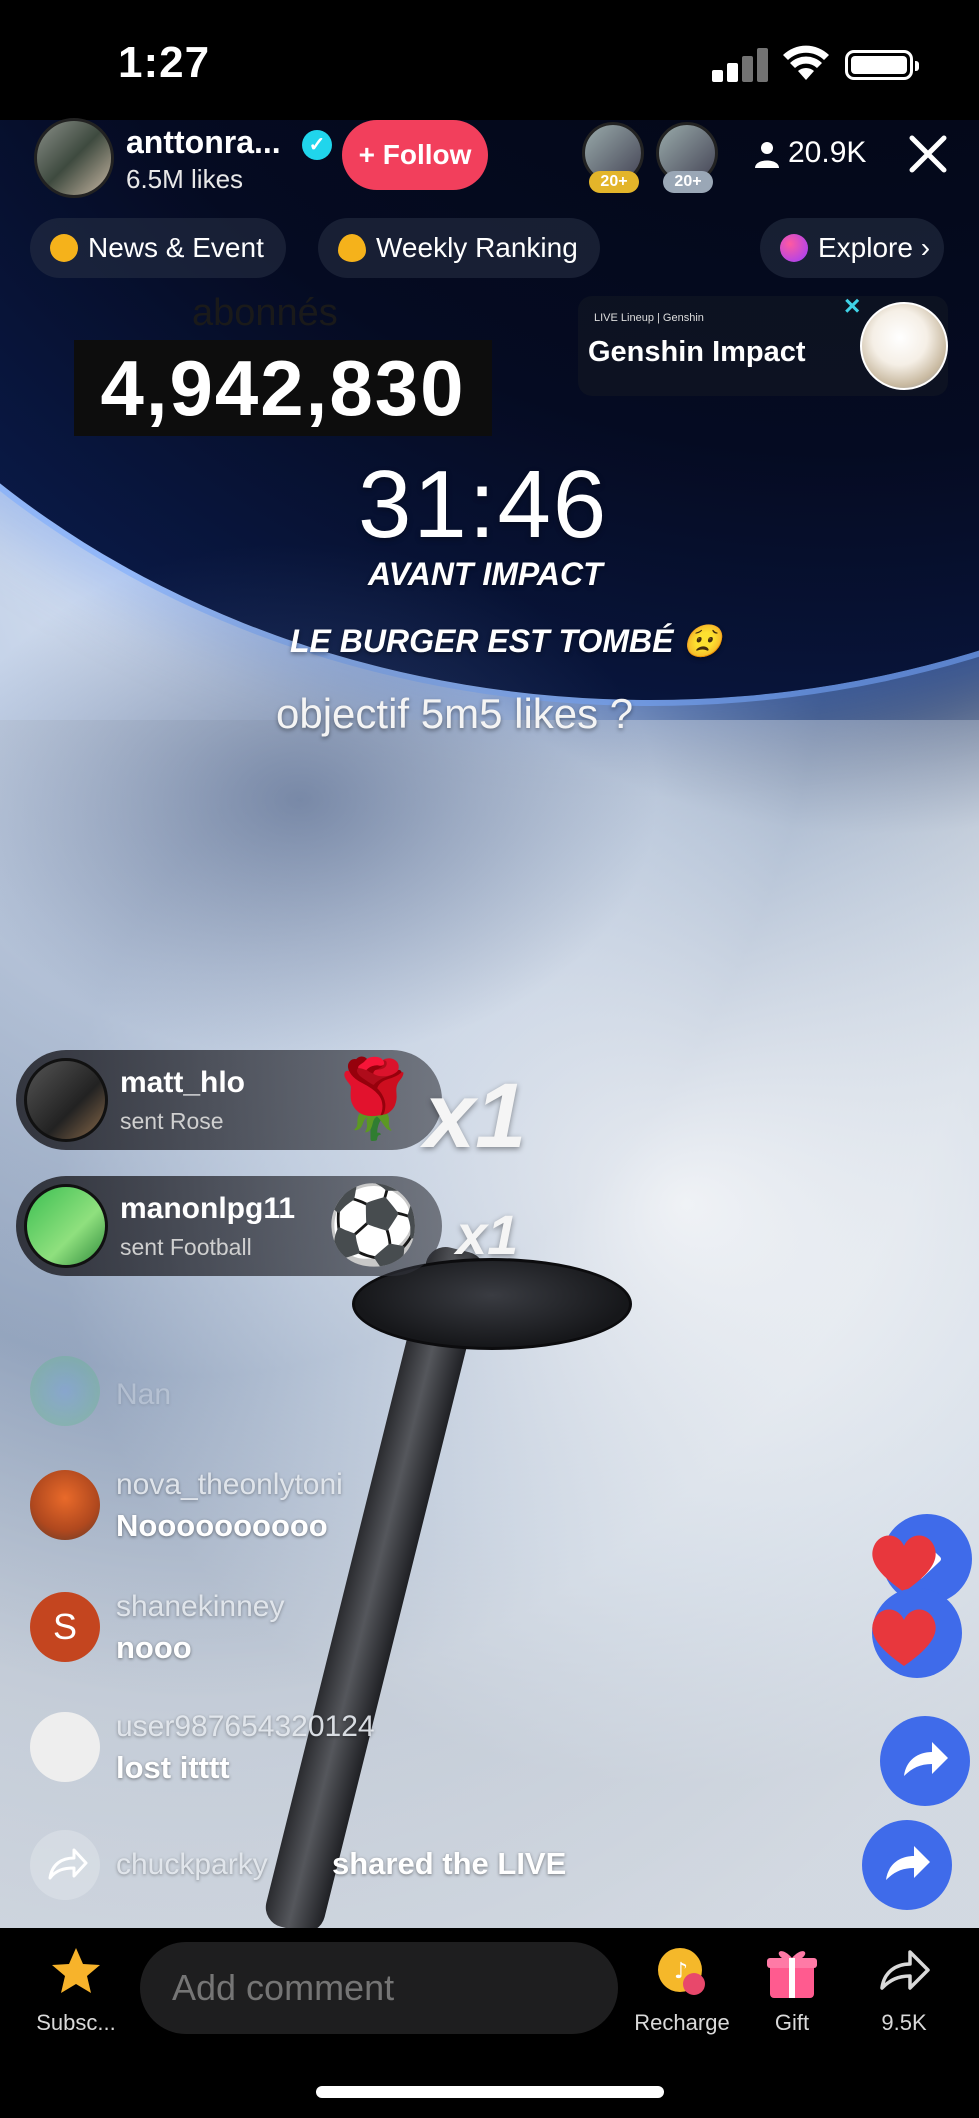 The height and width of the screenshot is (2118, 979). I want to click on gift-button: Gift, so click(792, 1982).